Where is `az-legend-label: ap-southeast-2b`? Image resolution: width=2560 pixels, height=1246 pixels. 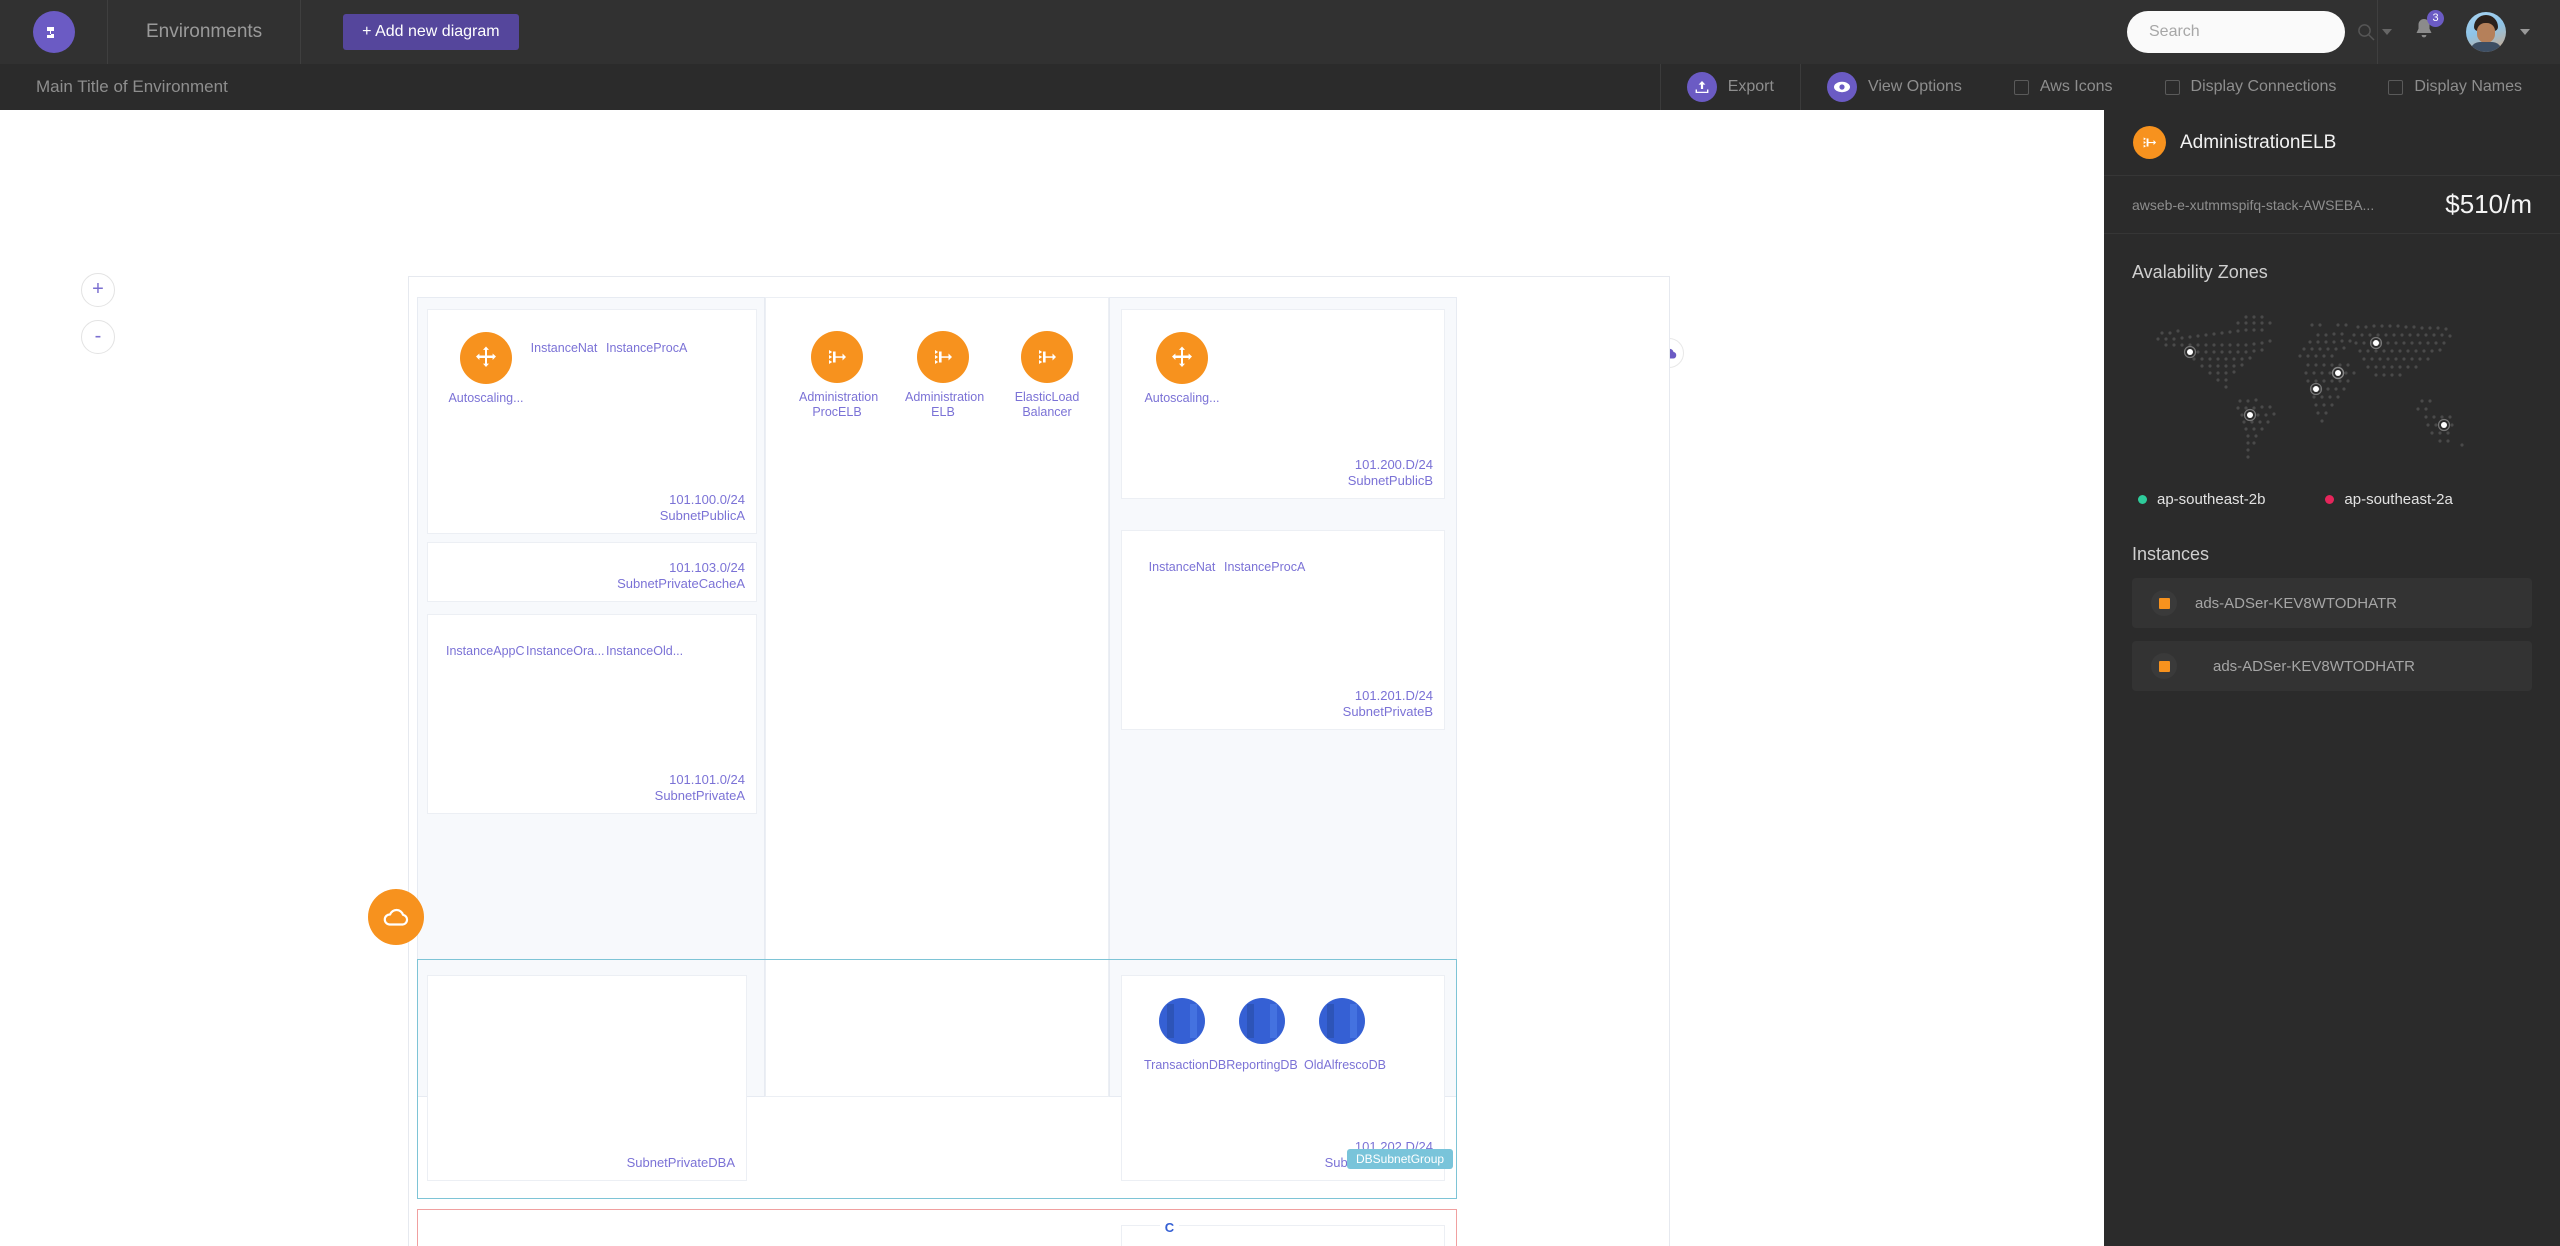 az-legend-label: ap-southeast-2b is located at coordinates (2211, 499).